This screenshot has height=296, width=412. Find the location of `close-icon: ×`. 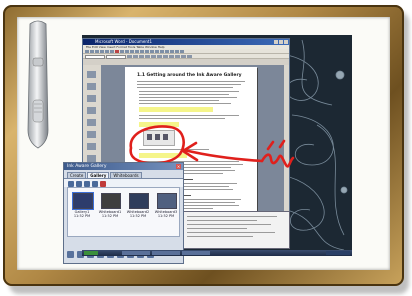

close-icon: × is located at coordinates (178, 166).